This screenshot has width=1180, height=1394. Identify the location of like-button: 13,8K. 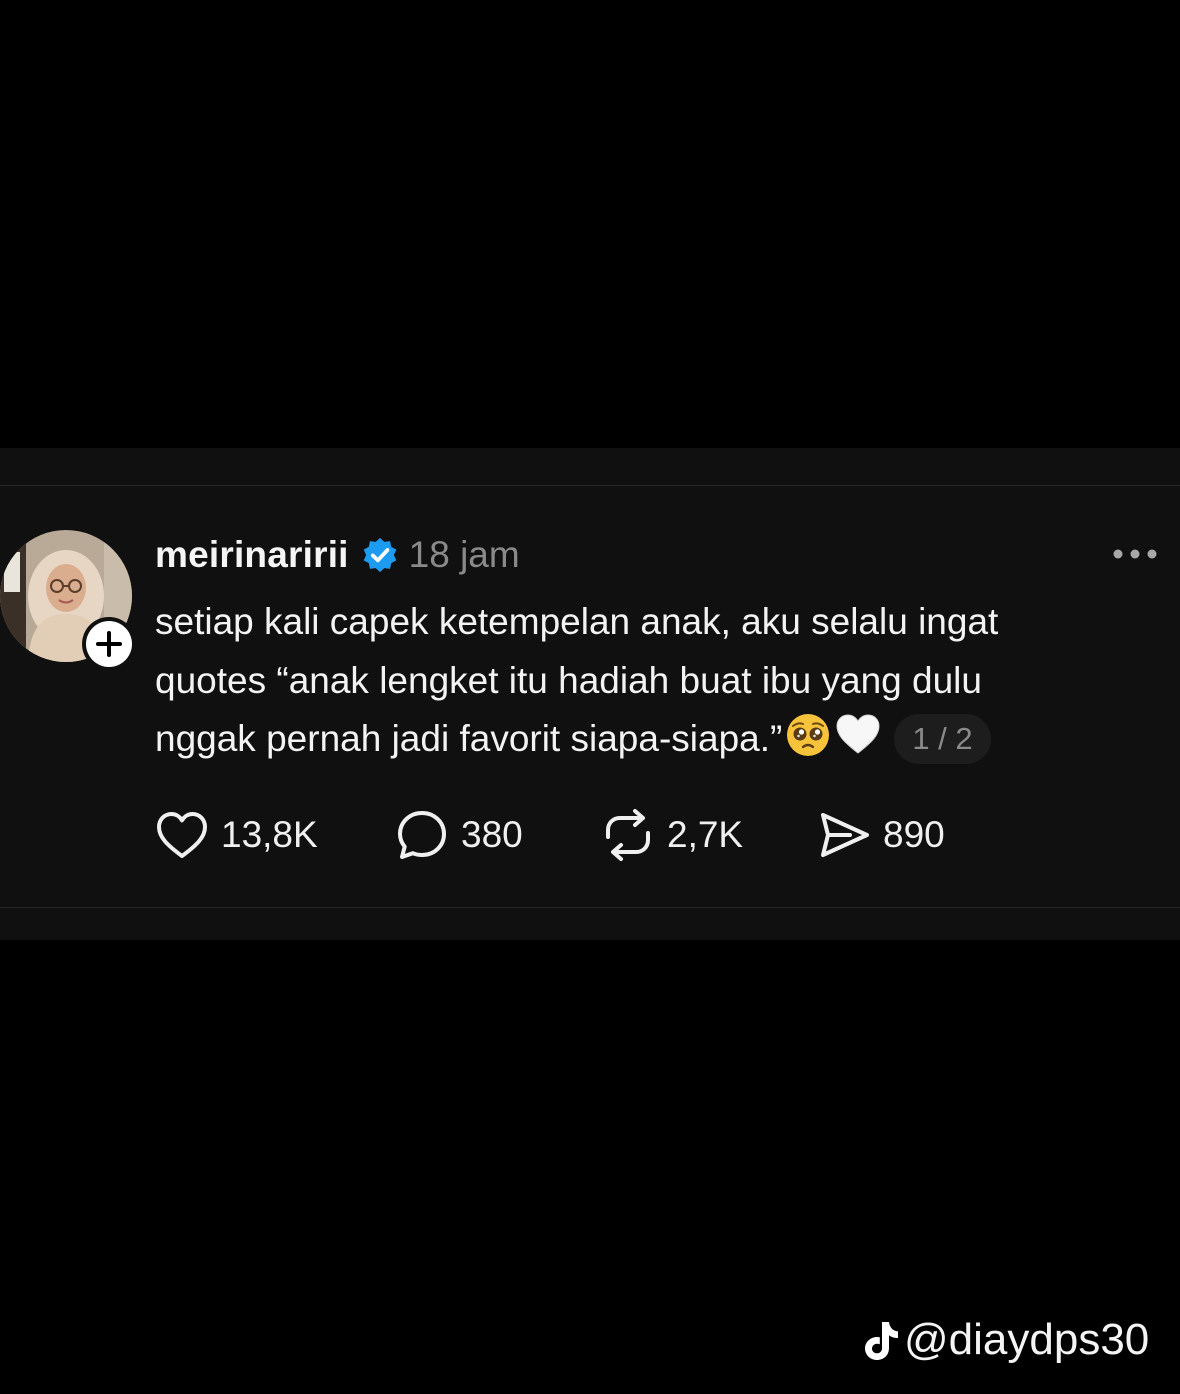
(236, 835).